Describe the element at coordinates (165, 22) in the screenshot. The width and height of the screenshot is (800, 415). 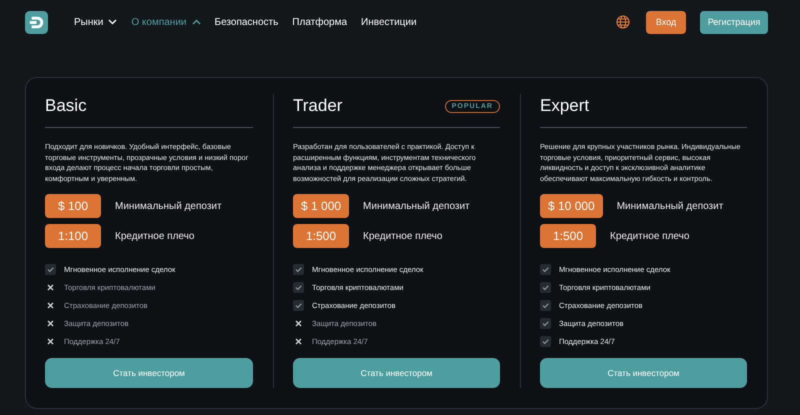
I see `nav-link: О компании` at that location.